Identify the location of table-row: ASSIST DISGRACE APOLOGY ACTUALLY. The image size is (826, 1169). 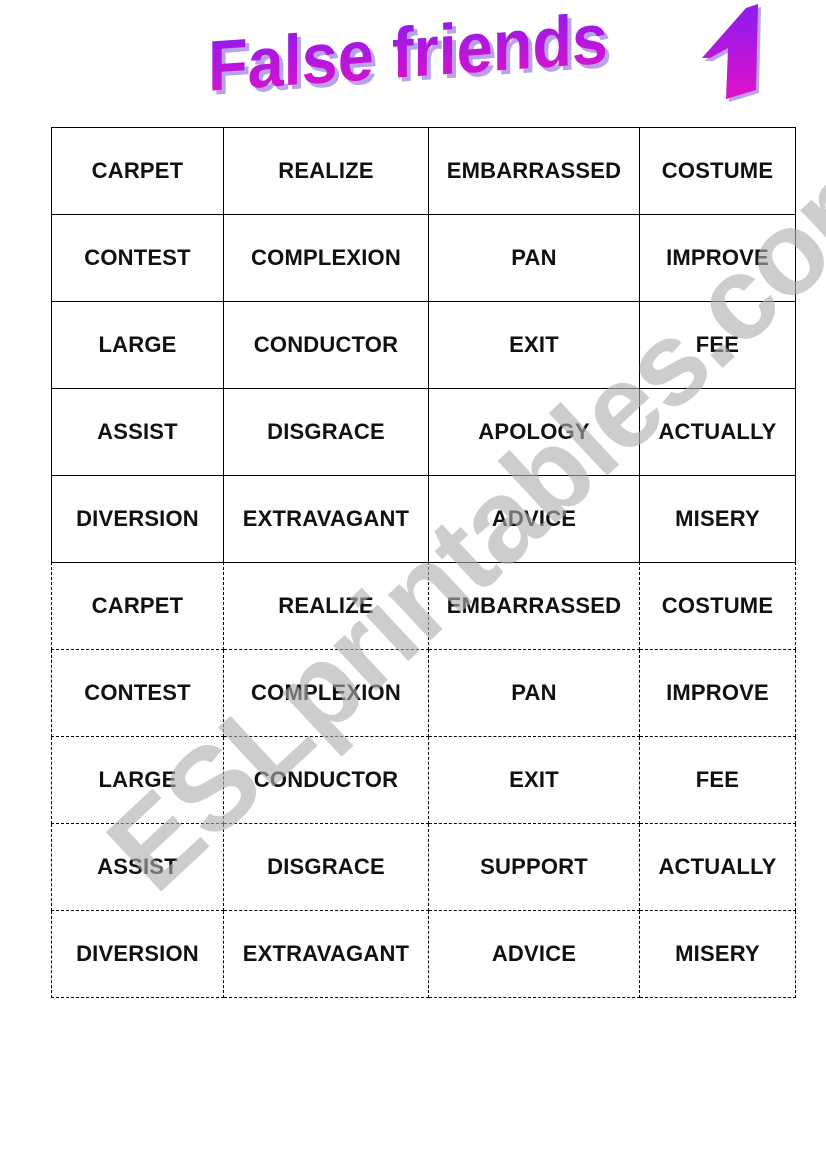
(423, 432).